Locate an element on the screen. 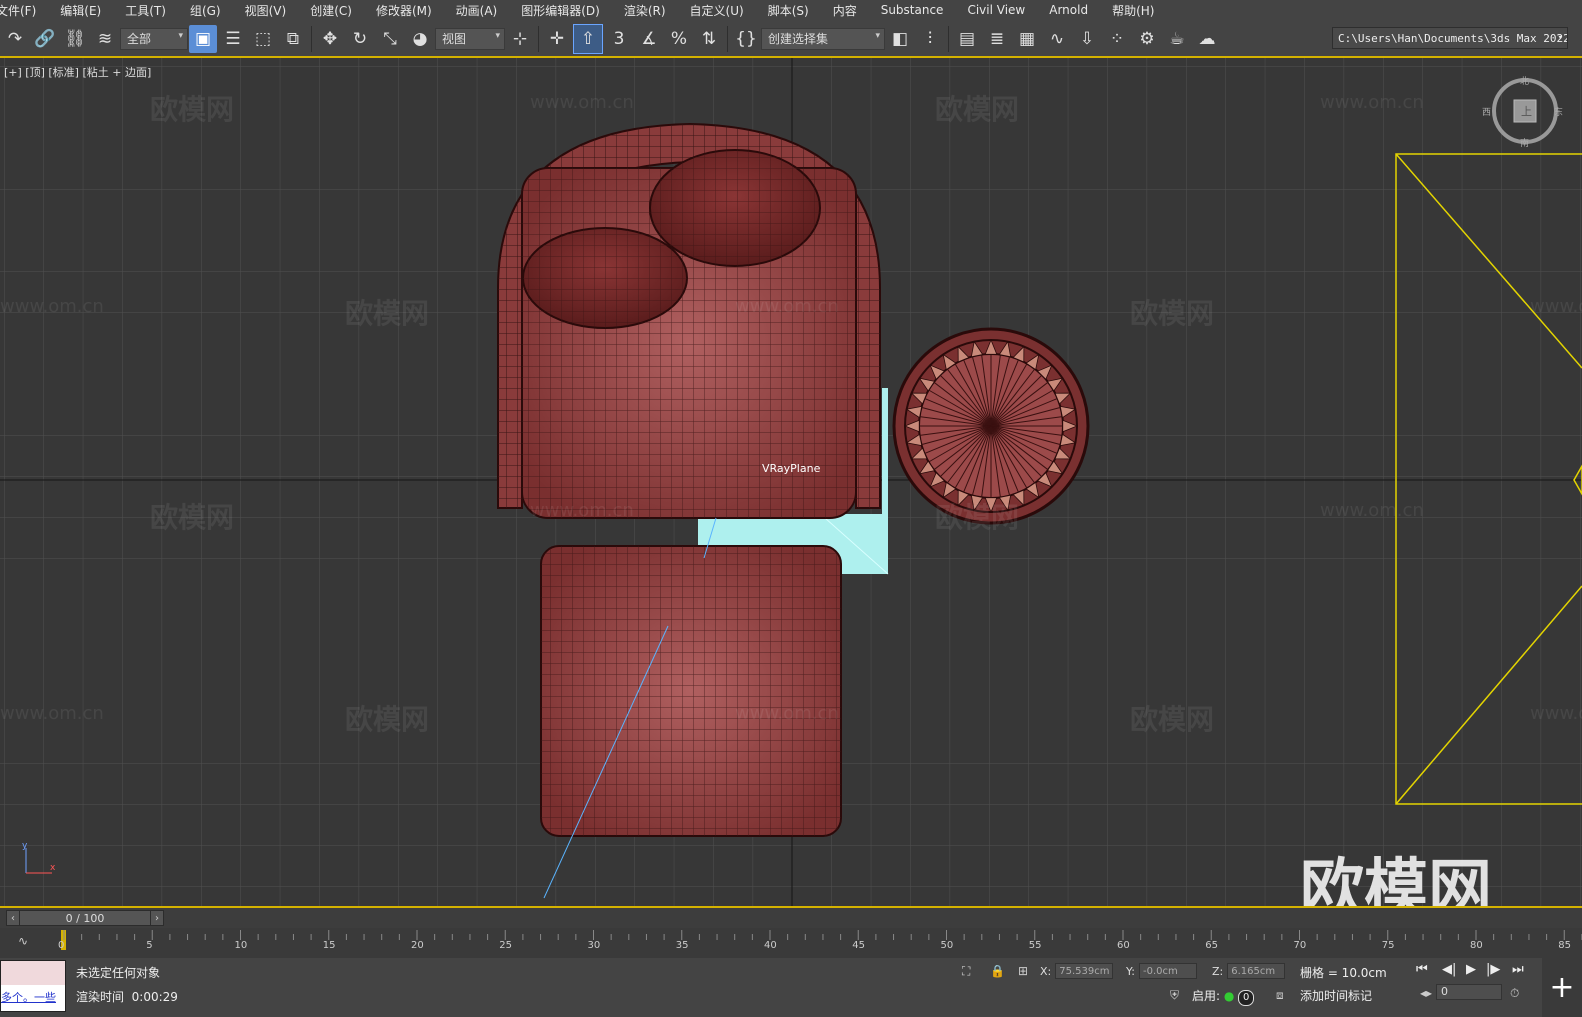  adaptive-degradation-icon: ⛨ is located at coordinates (1174, 995).